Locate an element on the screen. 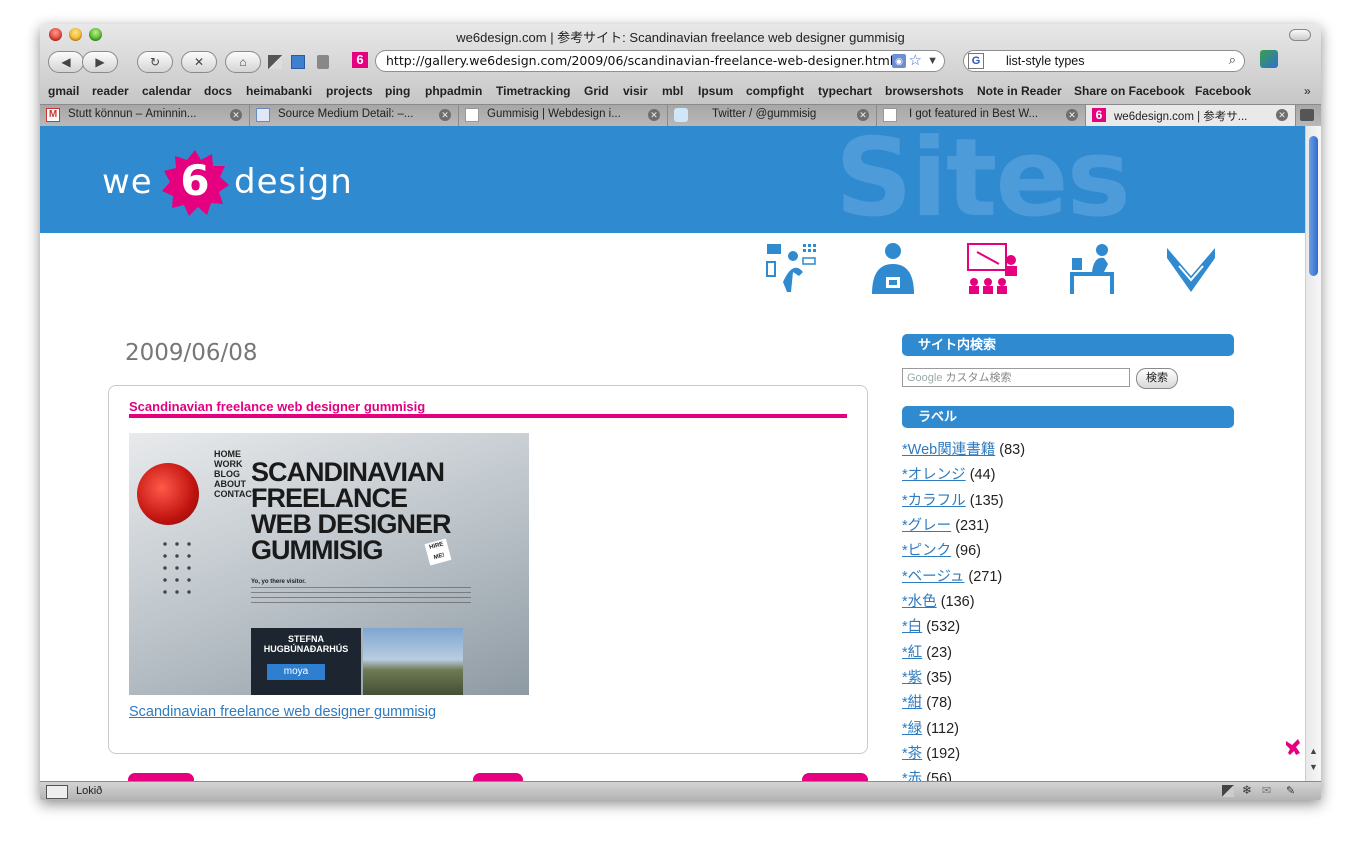 This screenshot has width=1360, height=854. label-link: *Web関連書籍 is located at coordinates (948, 450).